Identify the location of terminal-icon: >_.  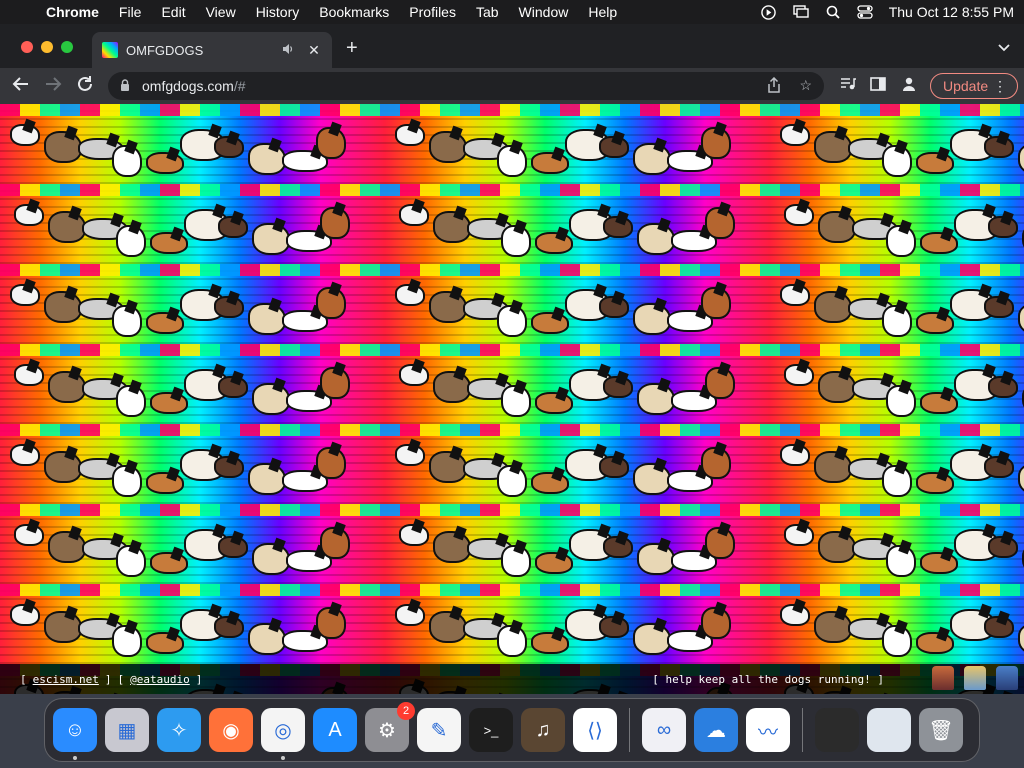
(491, 730).